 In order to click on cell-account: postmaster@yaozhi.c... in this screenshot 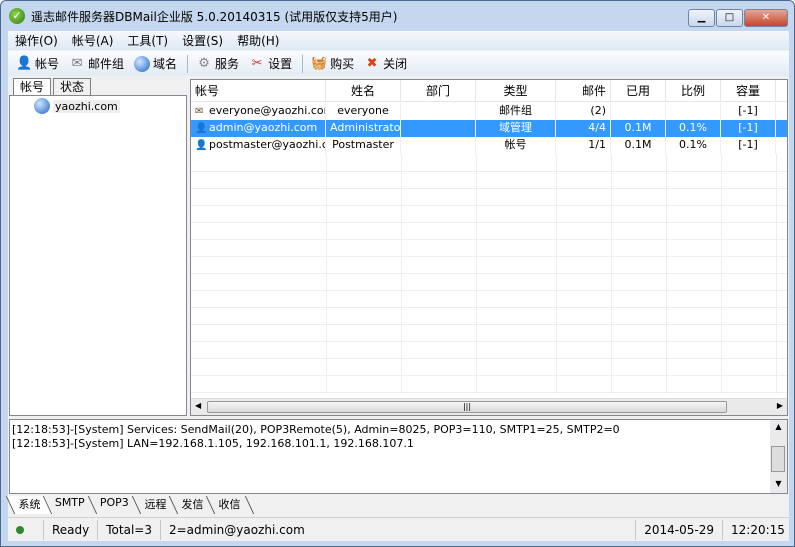, I will do `click(267, 144)`.